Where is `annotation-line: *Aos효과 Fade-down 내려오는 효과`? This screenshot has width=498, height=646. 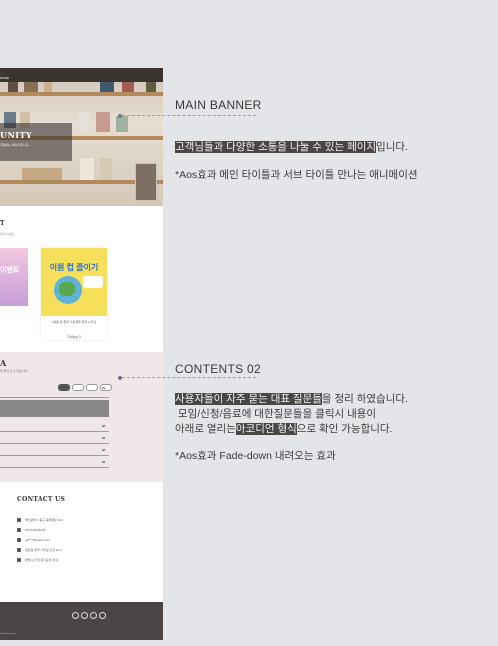
annotation-line: *Aos효과 Fade-down 내려오는 효과 is located at coordinates (332, 456).